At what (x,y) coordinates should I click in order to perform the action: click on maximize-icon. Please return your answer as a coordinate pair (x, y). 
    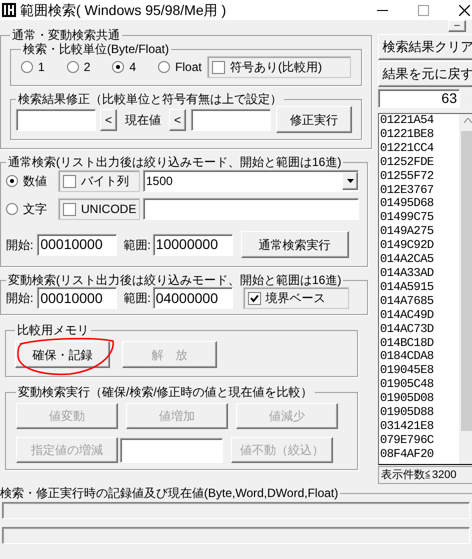
    Looking at the image, I should click on (423, 10).